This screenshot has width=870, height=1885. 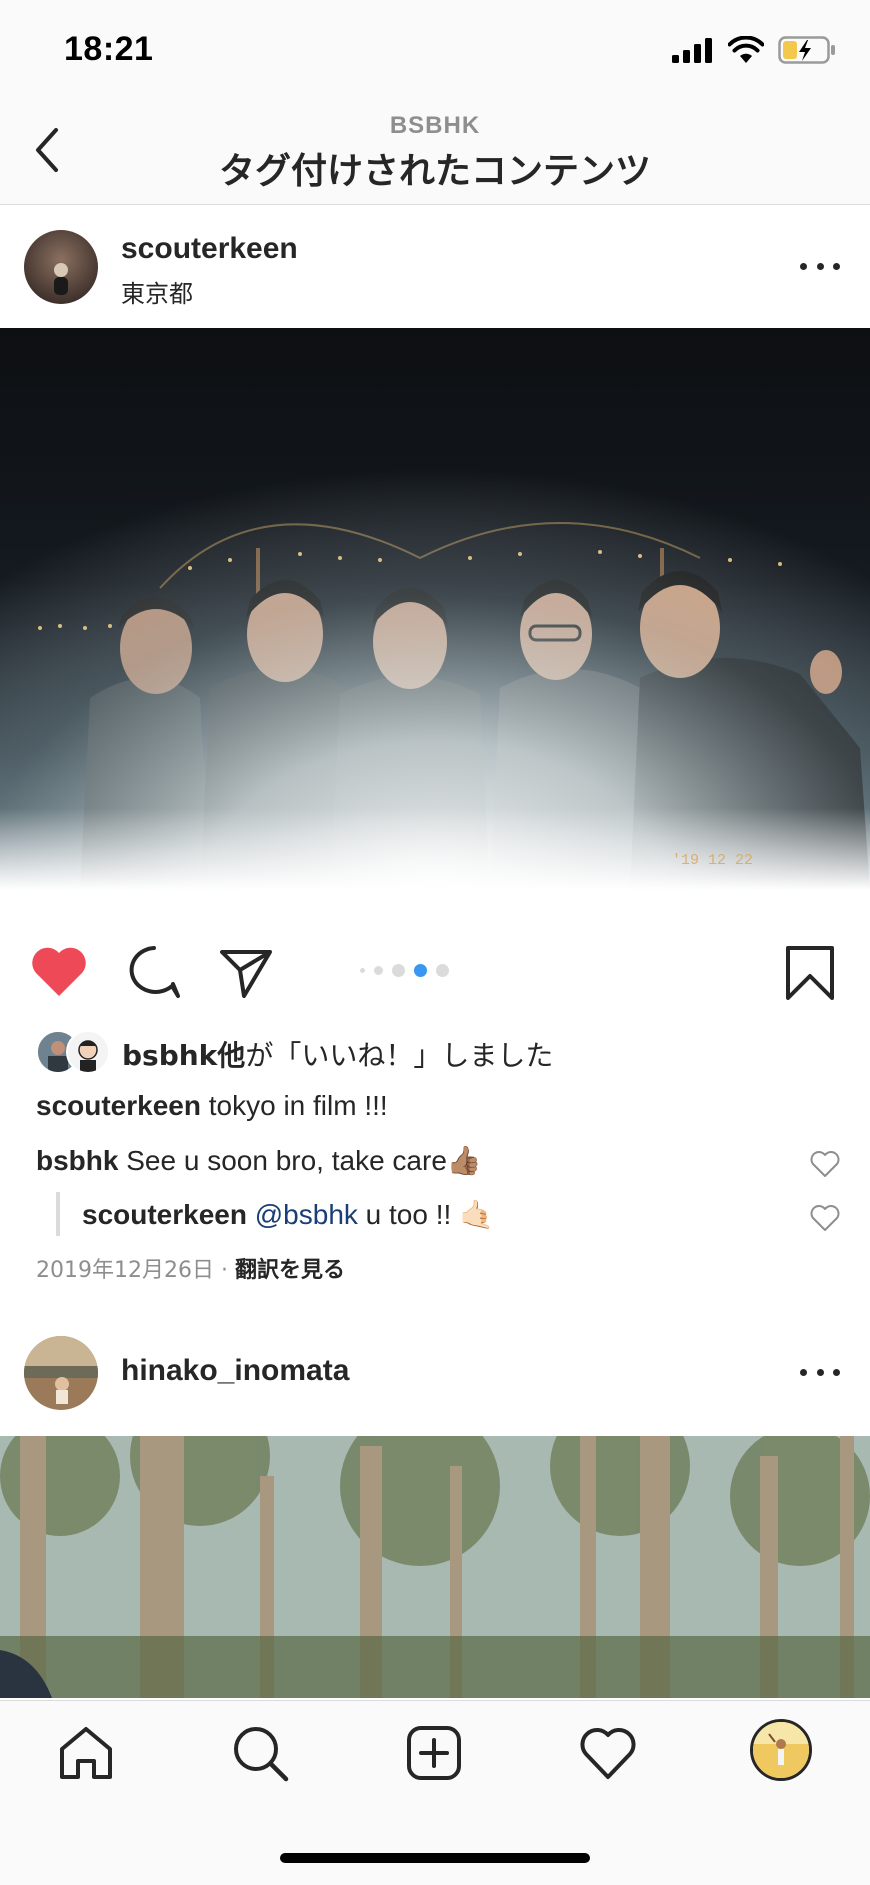 I want to click on reply-like-heart-icon, so click(x=825, y=1218).